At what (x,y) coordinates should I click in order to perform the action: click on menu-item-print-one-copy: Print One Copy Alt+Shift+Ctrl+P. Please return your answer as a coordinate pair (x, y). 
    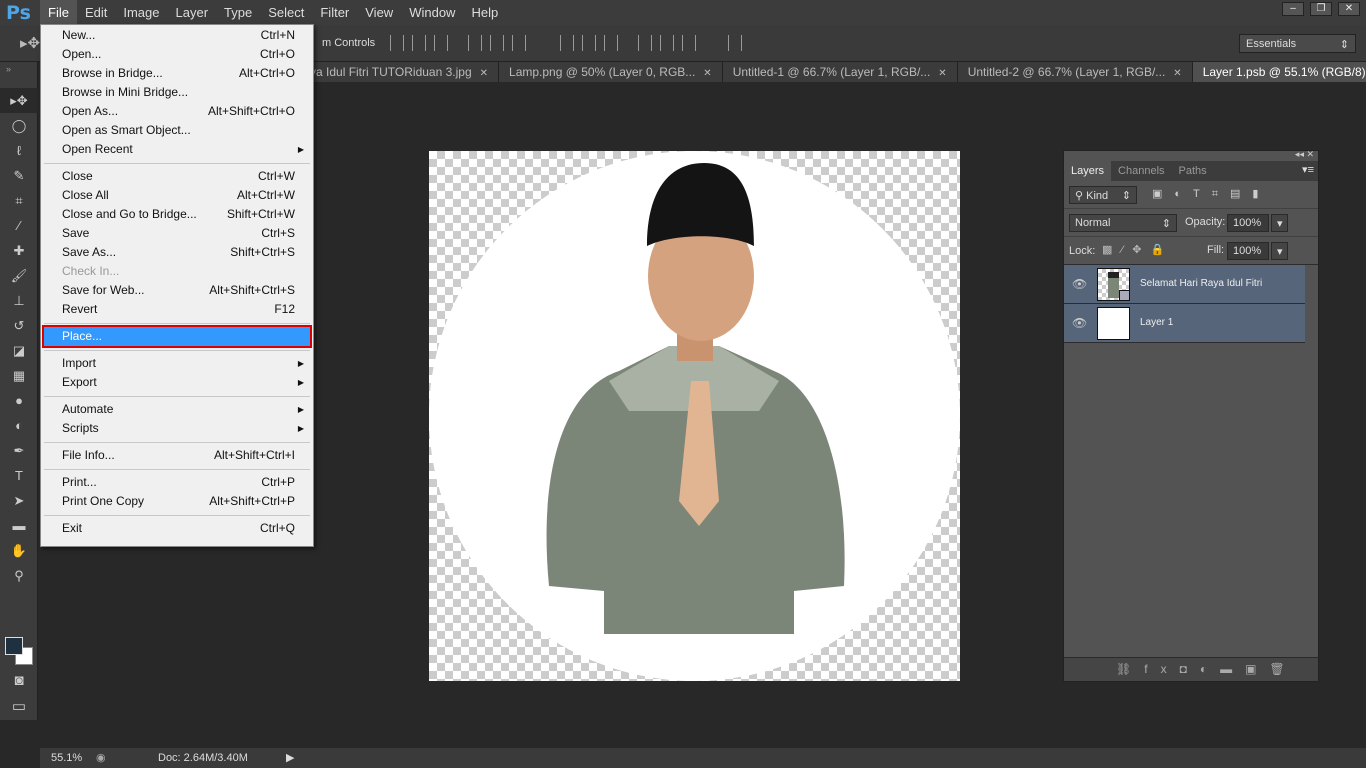
    Looking at the image, I should click on (177, 501).